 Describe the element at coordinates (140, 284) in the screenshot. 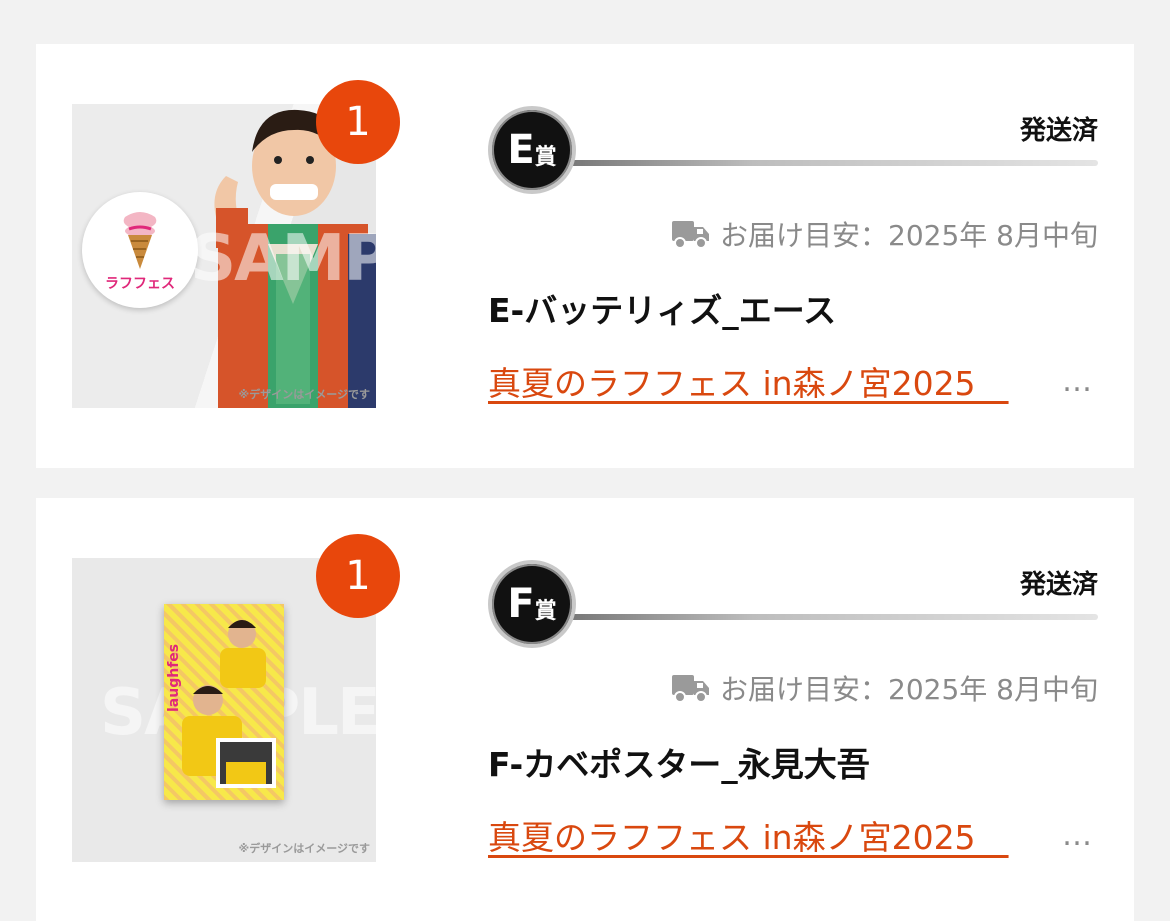

I see `pin-logo-text: ラフフェス` at that location.